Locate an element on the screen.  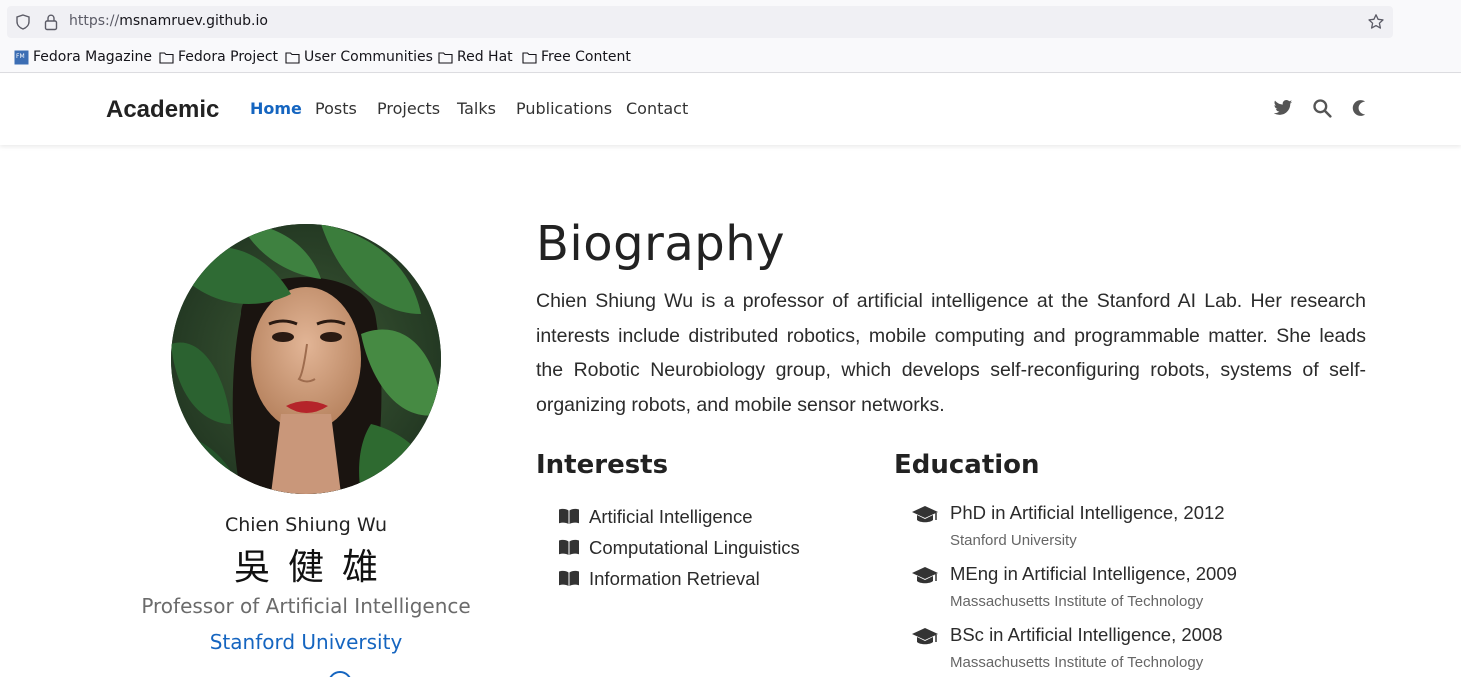
search-icon is located at coordinates (1322, 108).